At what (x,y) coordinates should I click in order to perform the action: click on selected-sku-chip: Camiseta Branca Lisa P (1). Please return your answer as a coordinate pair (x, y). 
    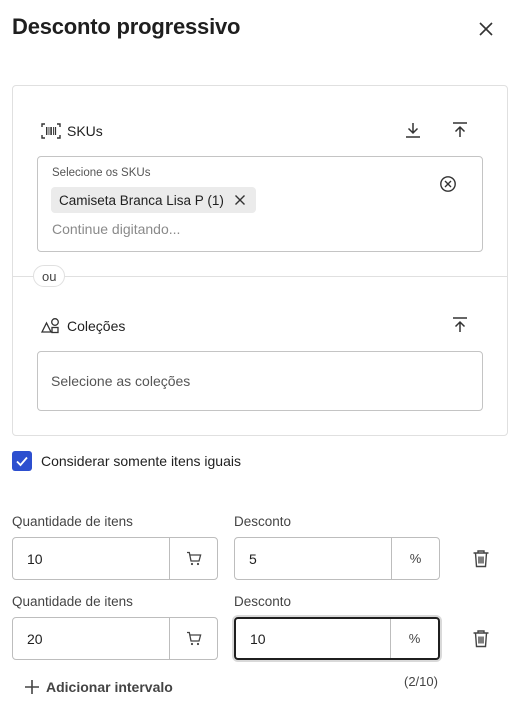
    Looking at the image, I should click on (153, 200).